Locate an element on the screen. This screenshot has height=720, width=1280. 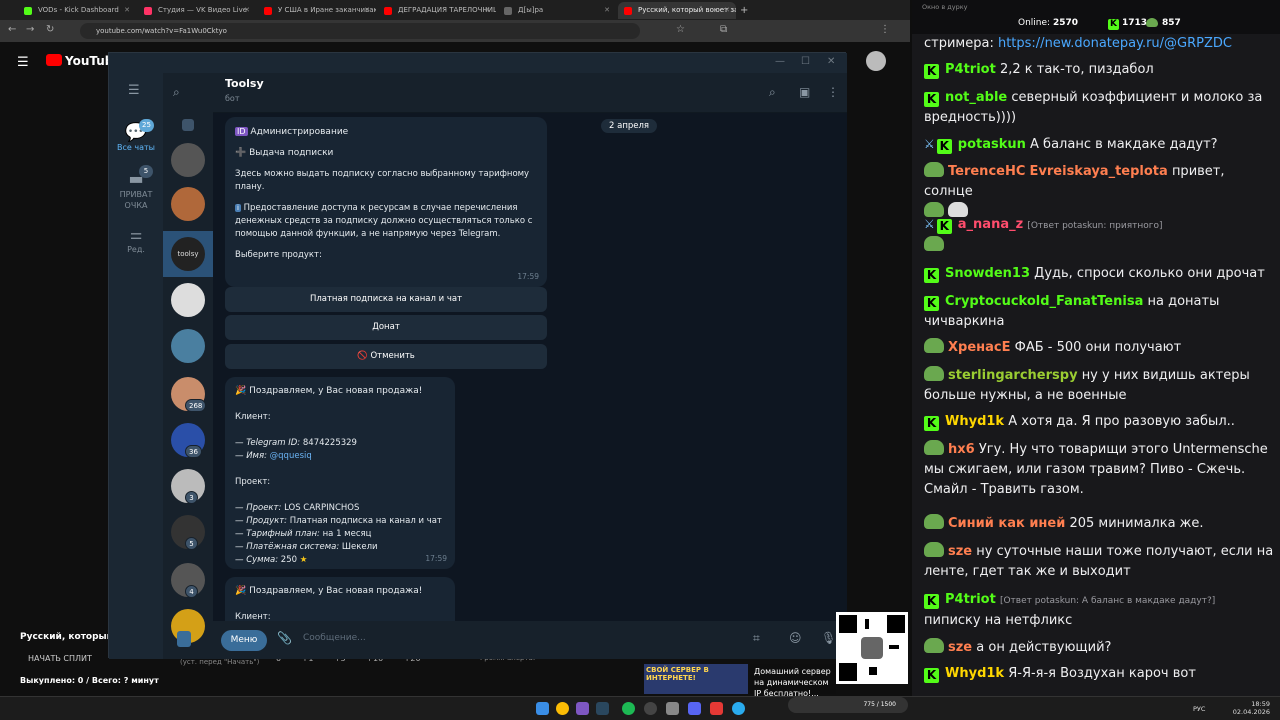
chat-username: Синий как иней is located at coordinates (1006, 523).